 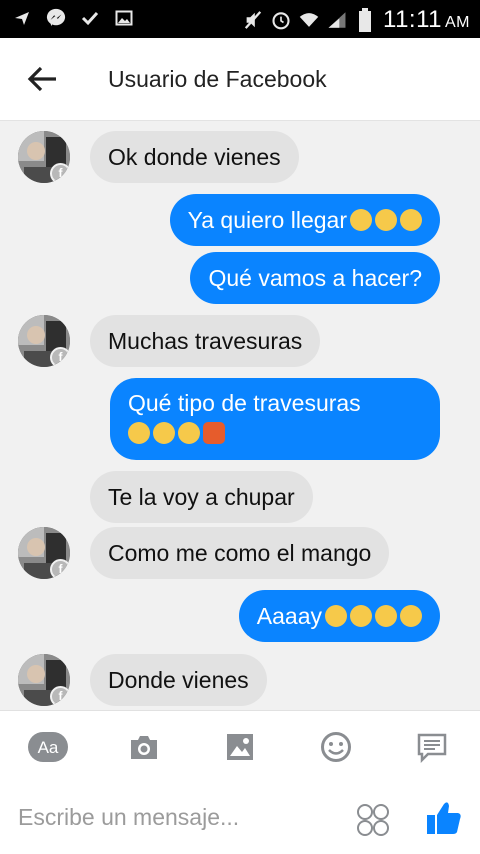 I want to click on message-bubble: Qué vamos a hacer?, so click(x=315, y=278).